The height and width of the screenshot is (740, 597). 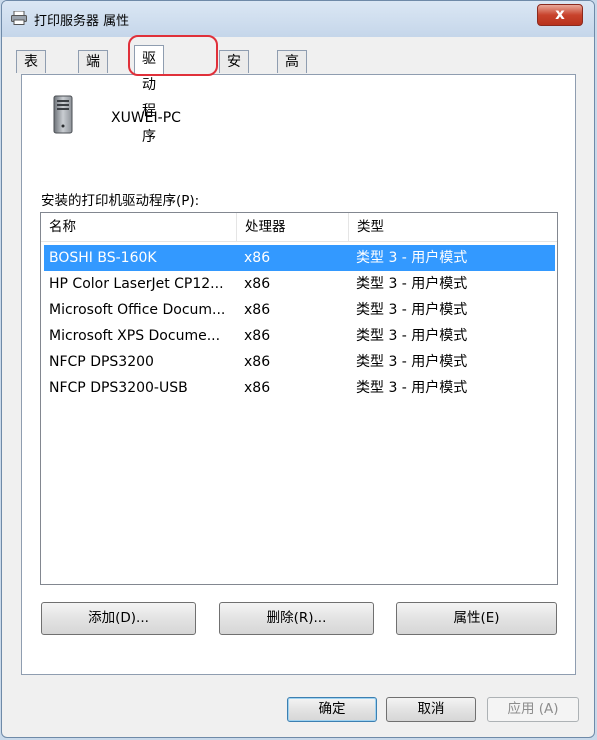 I want to click on close-button: x, so click(x=560, y=15).